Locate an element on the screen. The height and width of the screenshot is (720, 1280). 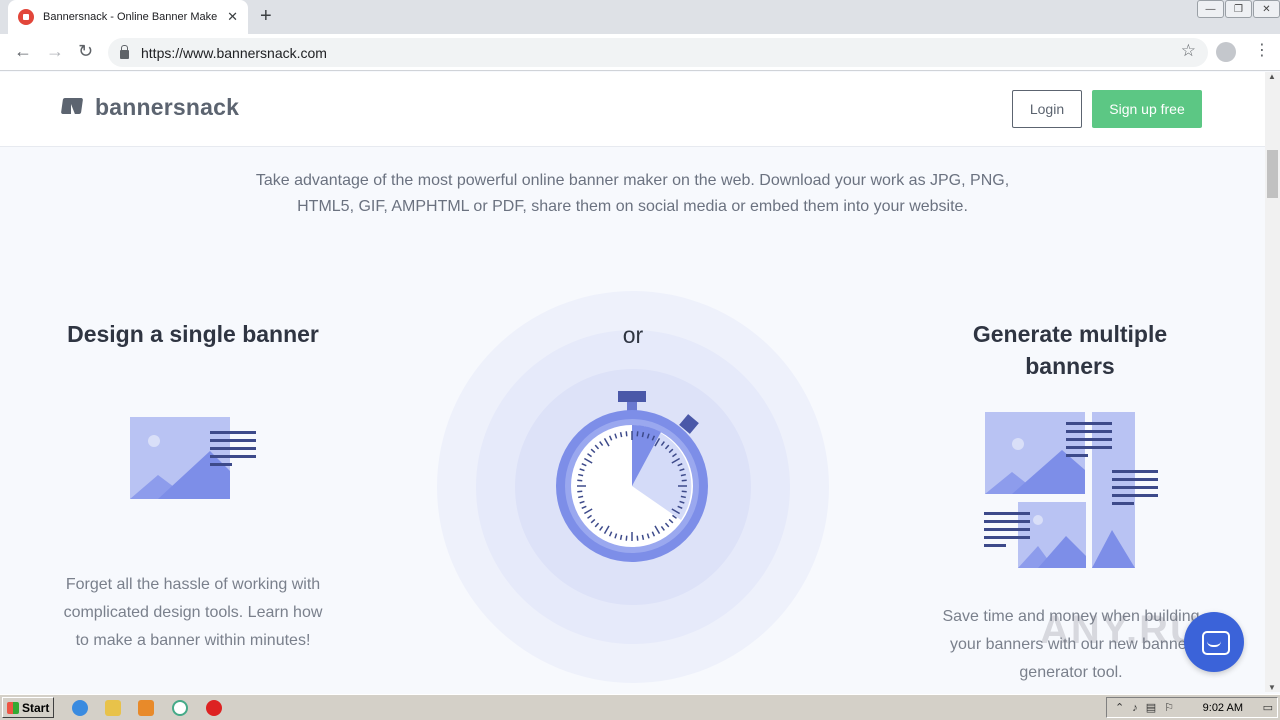
browser-toolbar: ← → ↻ https://www.bannersnack.com ☆ ⋮ is located at coordinates (640, 52).